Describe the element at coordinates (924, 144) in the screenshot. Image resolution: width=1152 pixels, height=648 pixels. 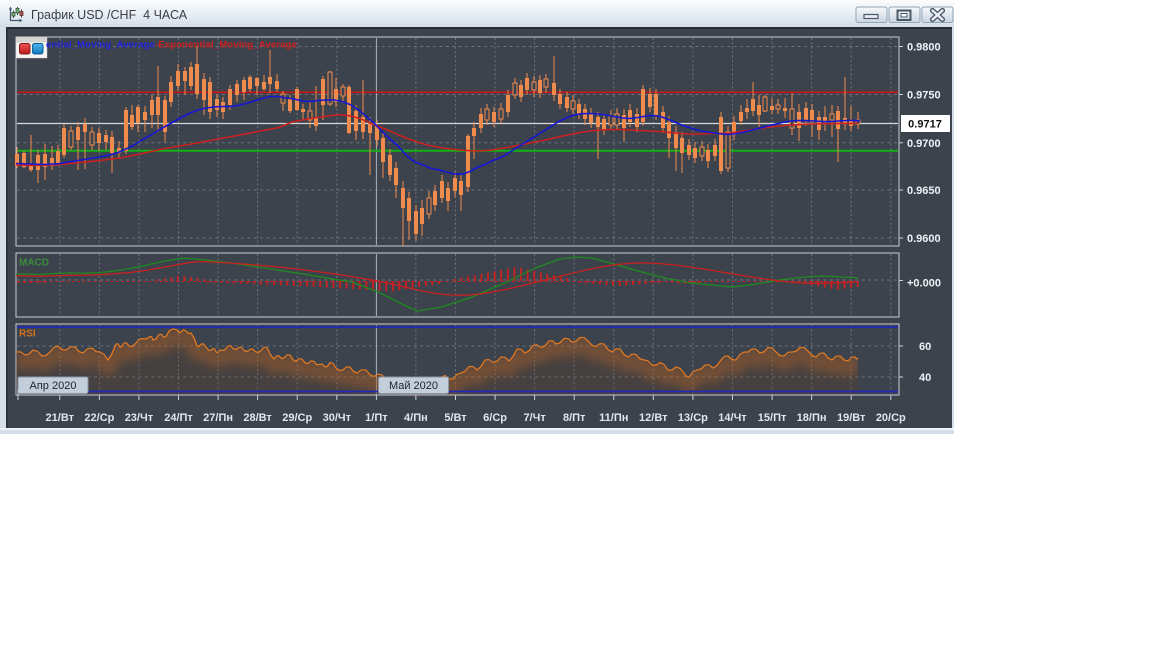
I see `svg-text: 0.9700` at that location.